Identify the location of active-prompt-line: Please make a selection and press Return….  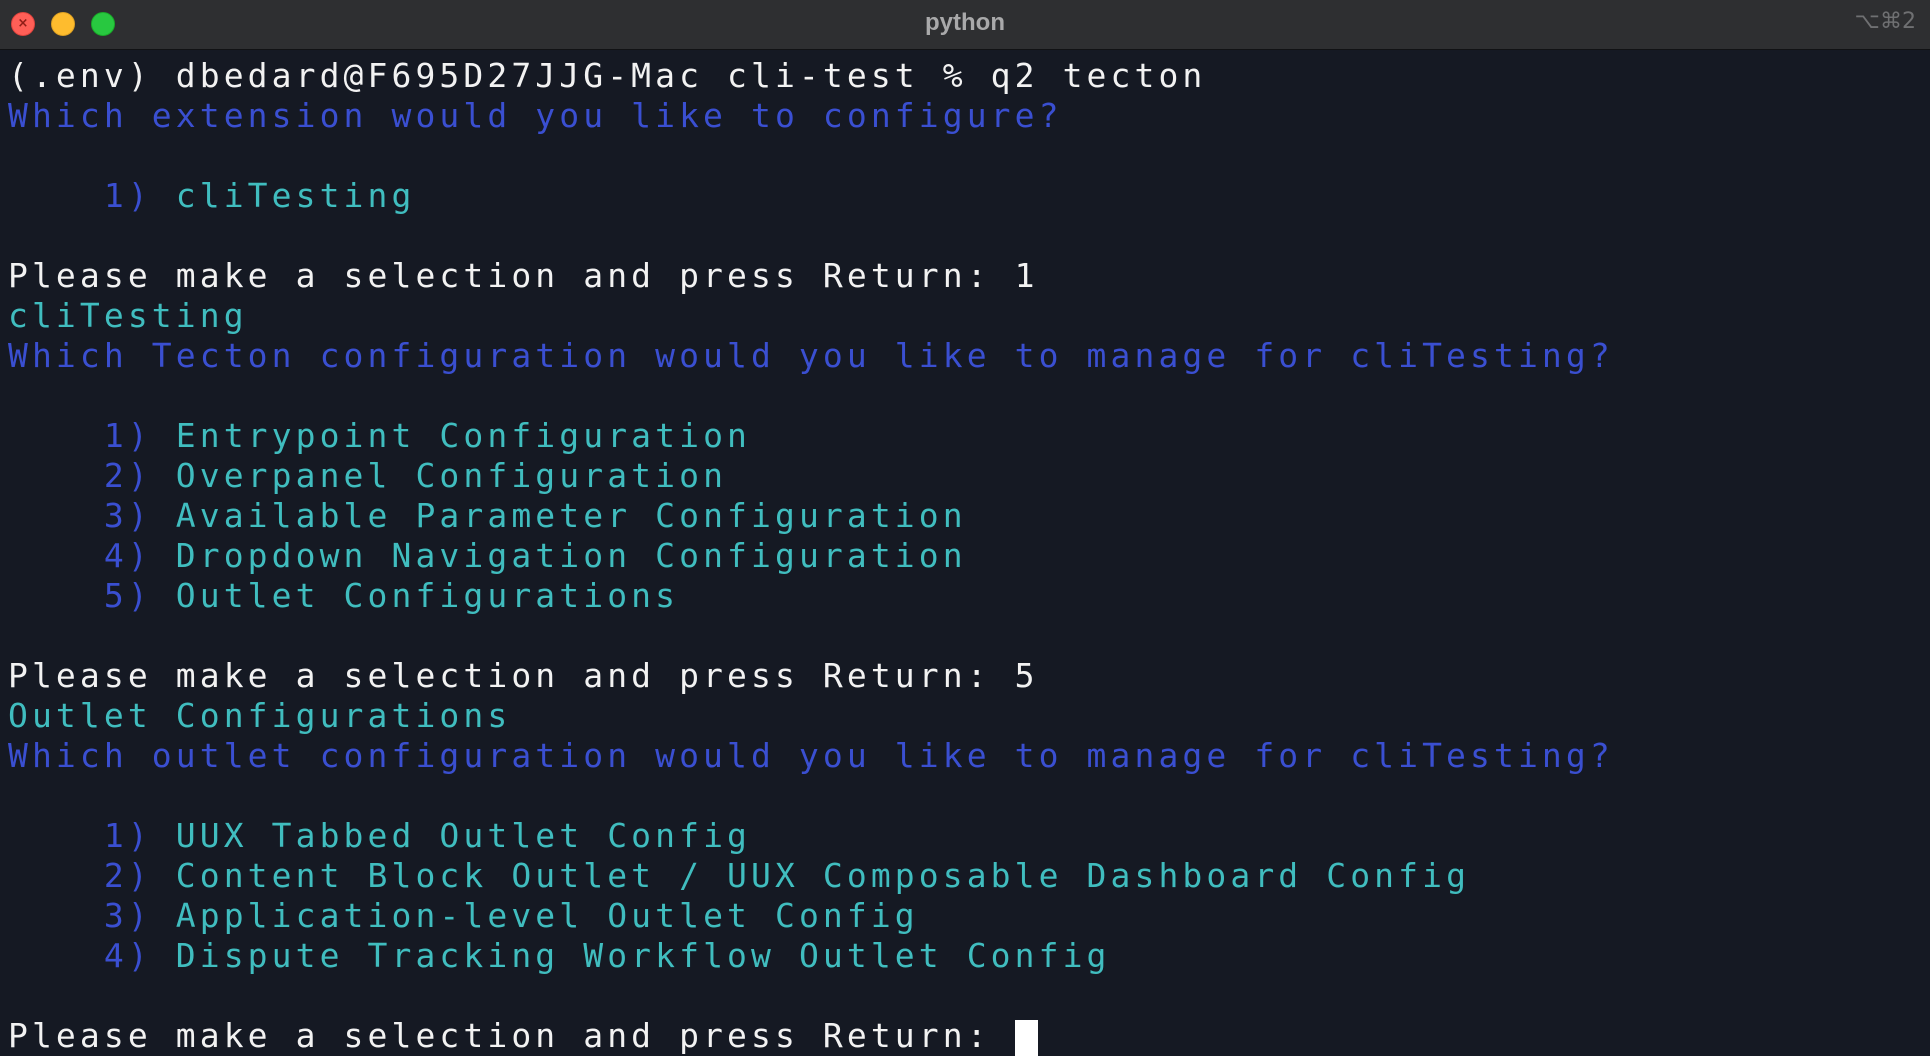
(523, 1036).